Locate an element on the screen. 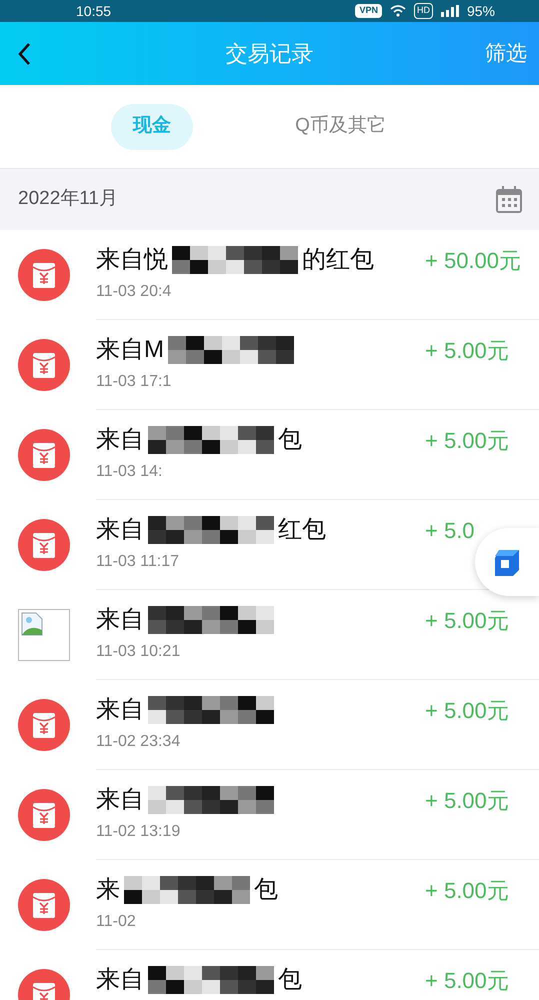 The image size is (539, 1000). month-label: 2022年11月 is located at coordinates (68, 199).